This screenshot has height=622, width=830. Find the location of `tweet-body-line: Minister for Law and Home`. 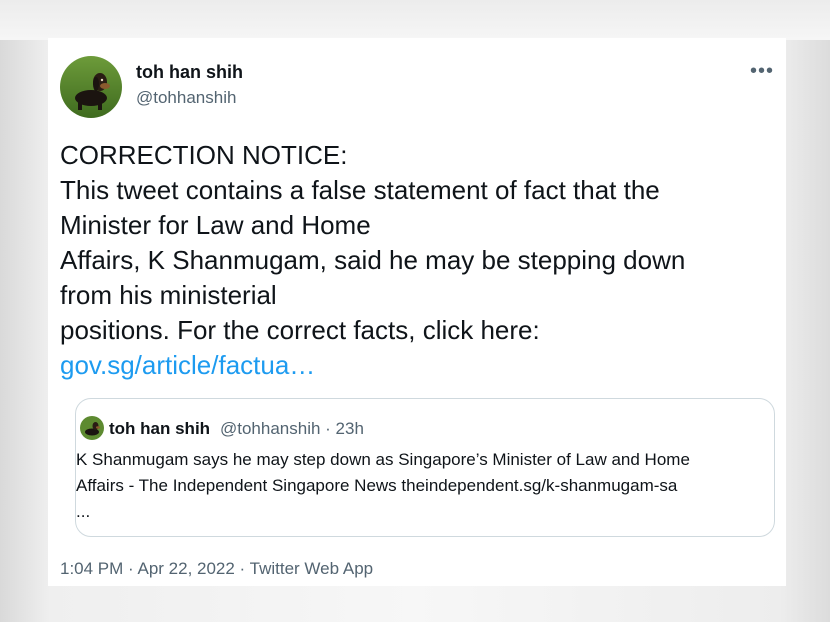

tweet-body-line: Minister for Law and Home is located at coordinates (215, 225).